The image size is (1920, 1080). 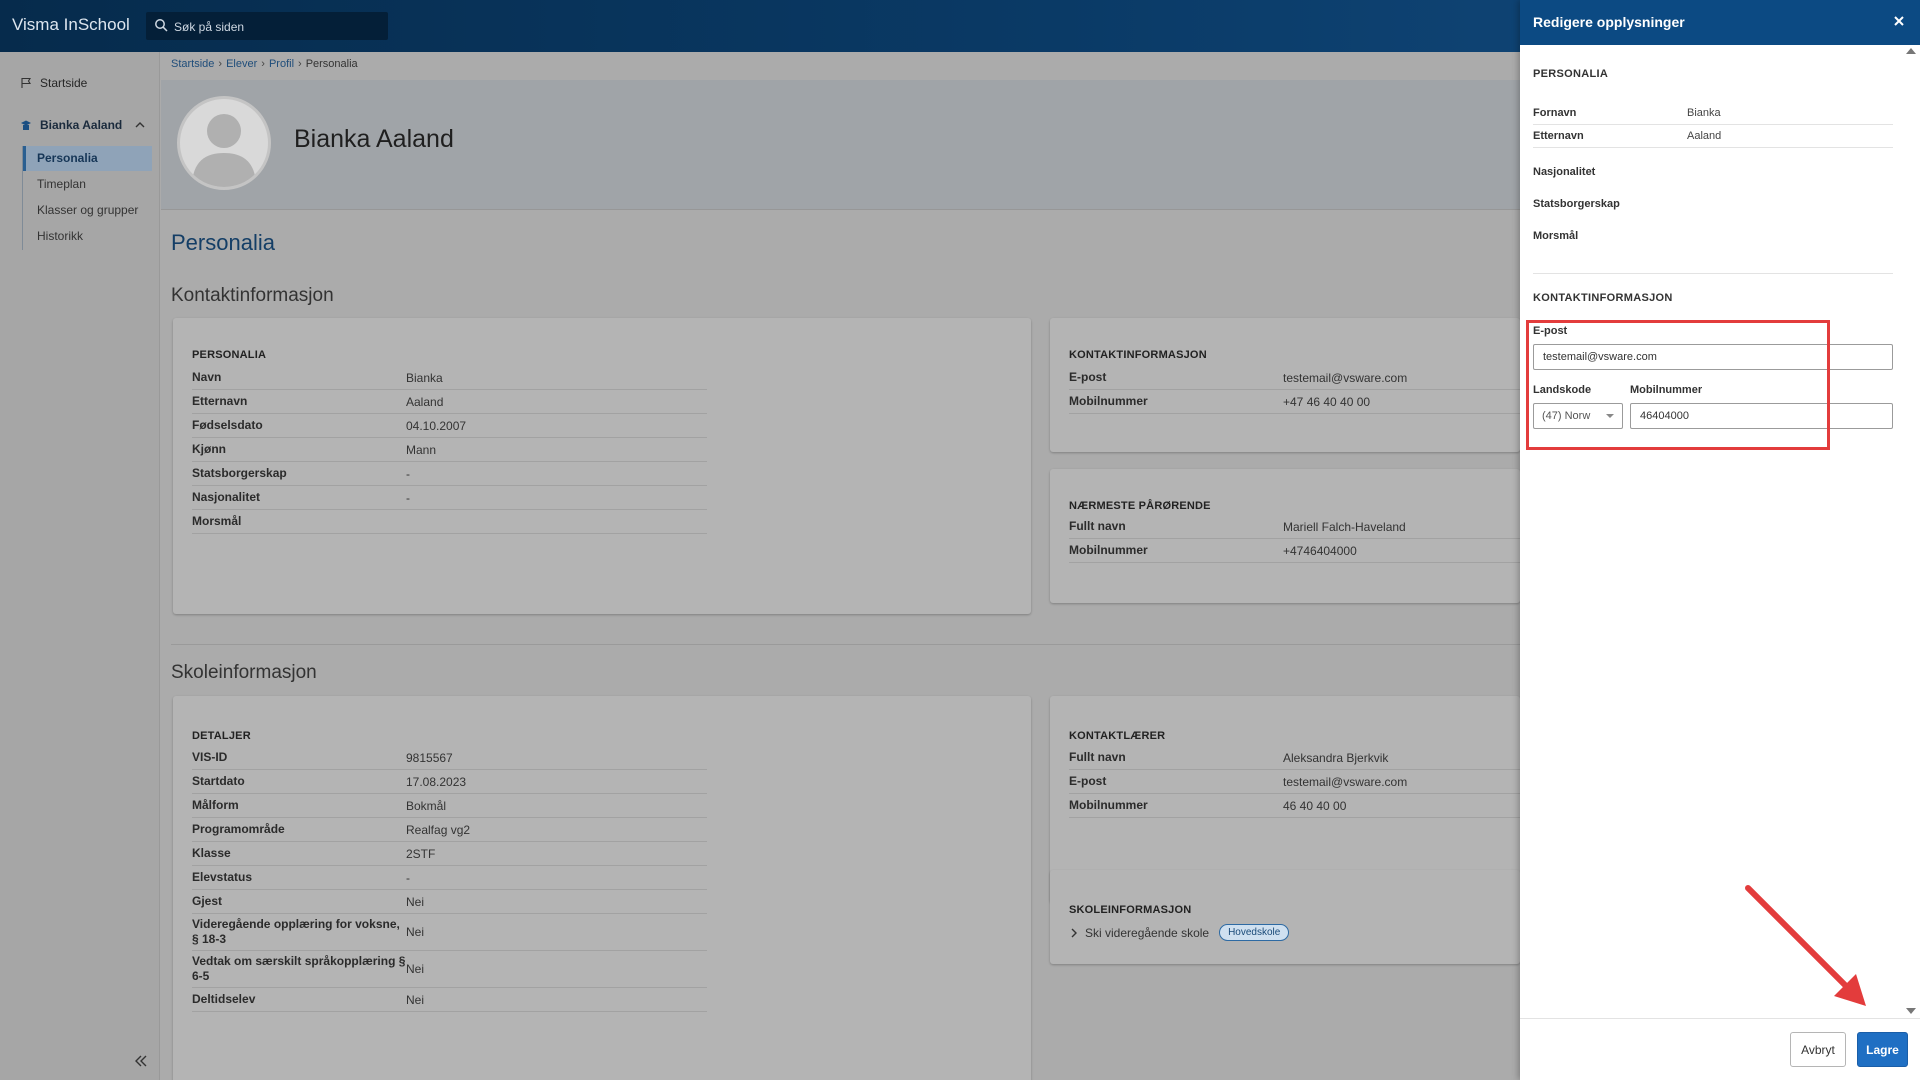 What do you see at coordinates (221, 736) in the screenshot?
I see `card-title: DETALJER` at bounding box center [221, 736].